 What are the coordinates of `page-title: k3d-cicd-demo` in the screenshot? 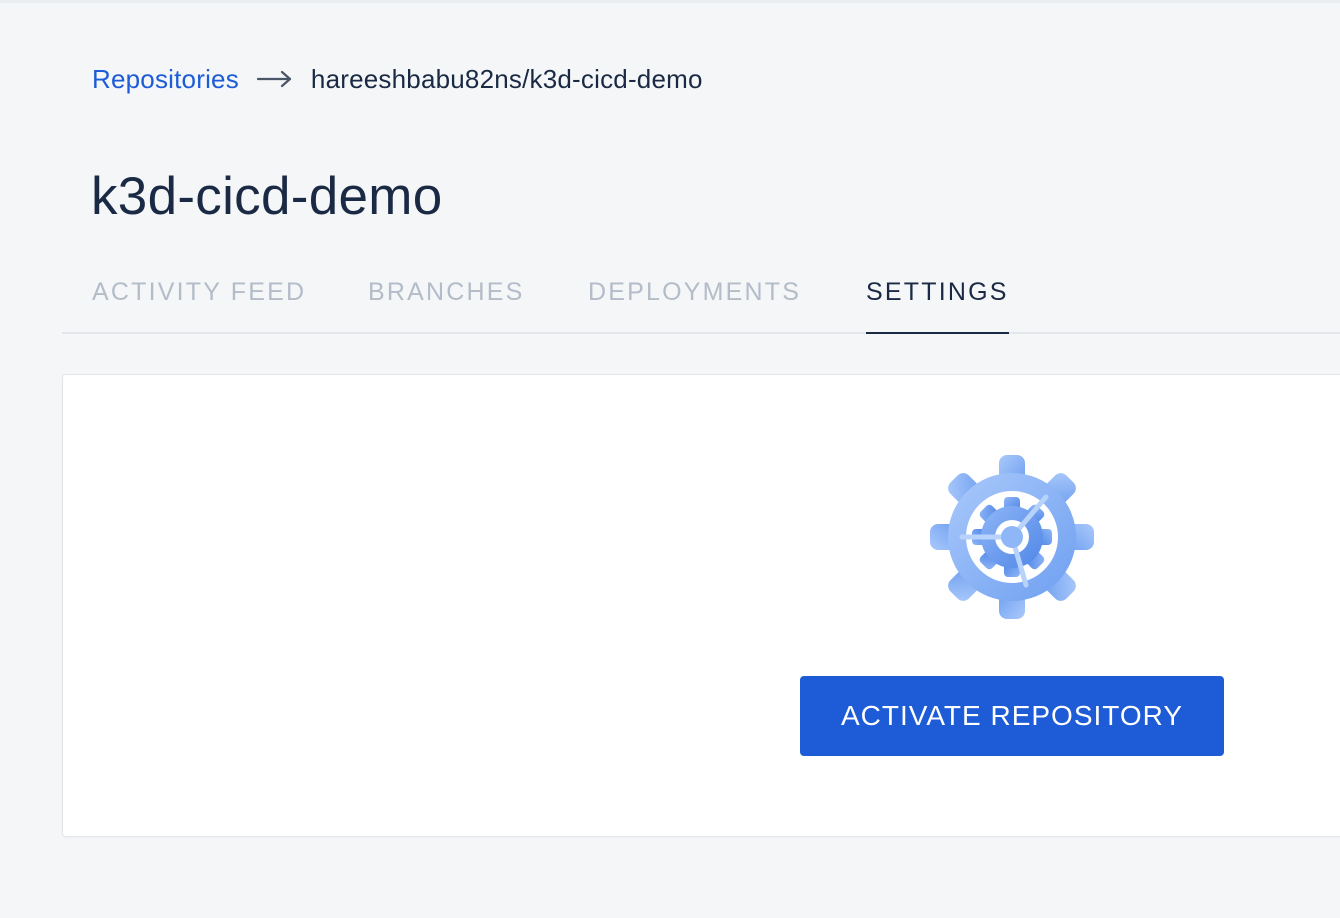 It's located at (267, 196).